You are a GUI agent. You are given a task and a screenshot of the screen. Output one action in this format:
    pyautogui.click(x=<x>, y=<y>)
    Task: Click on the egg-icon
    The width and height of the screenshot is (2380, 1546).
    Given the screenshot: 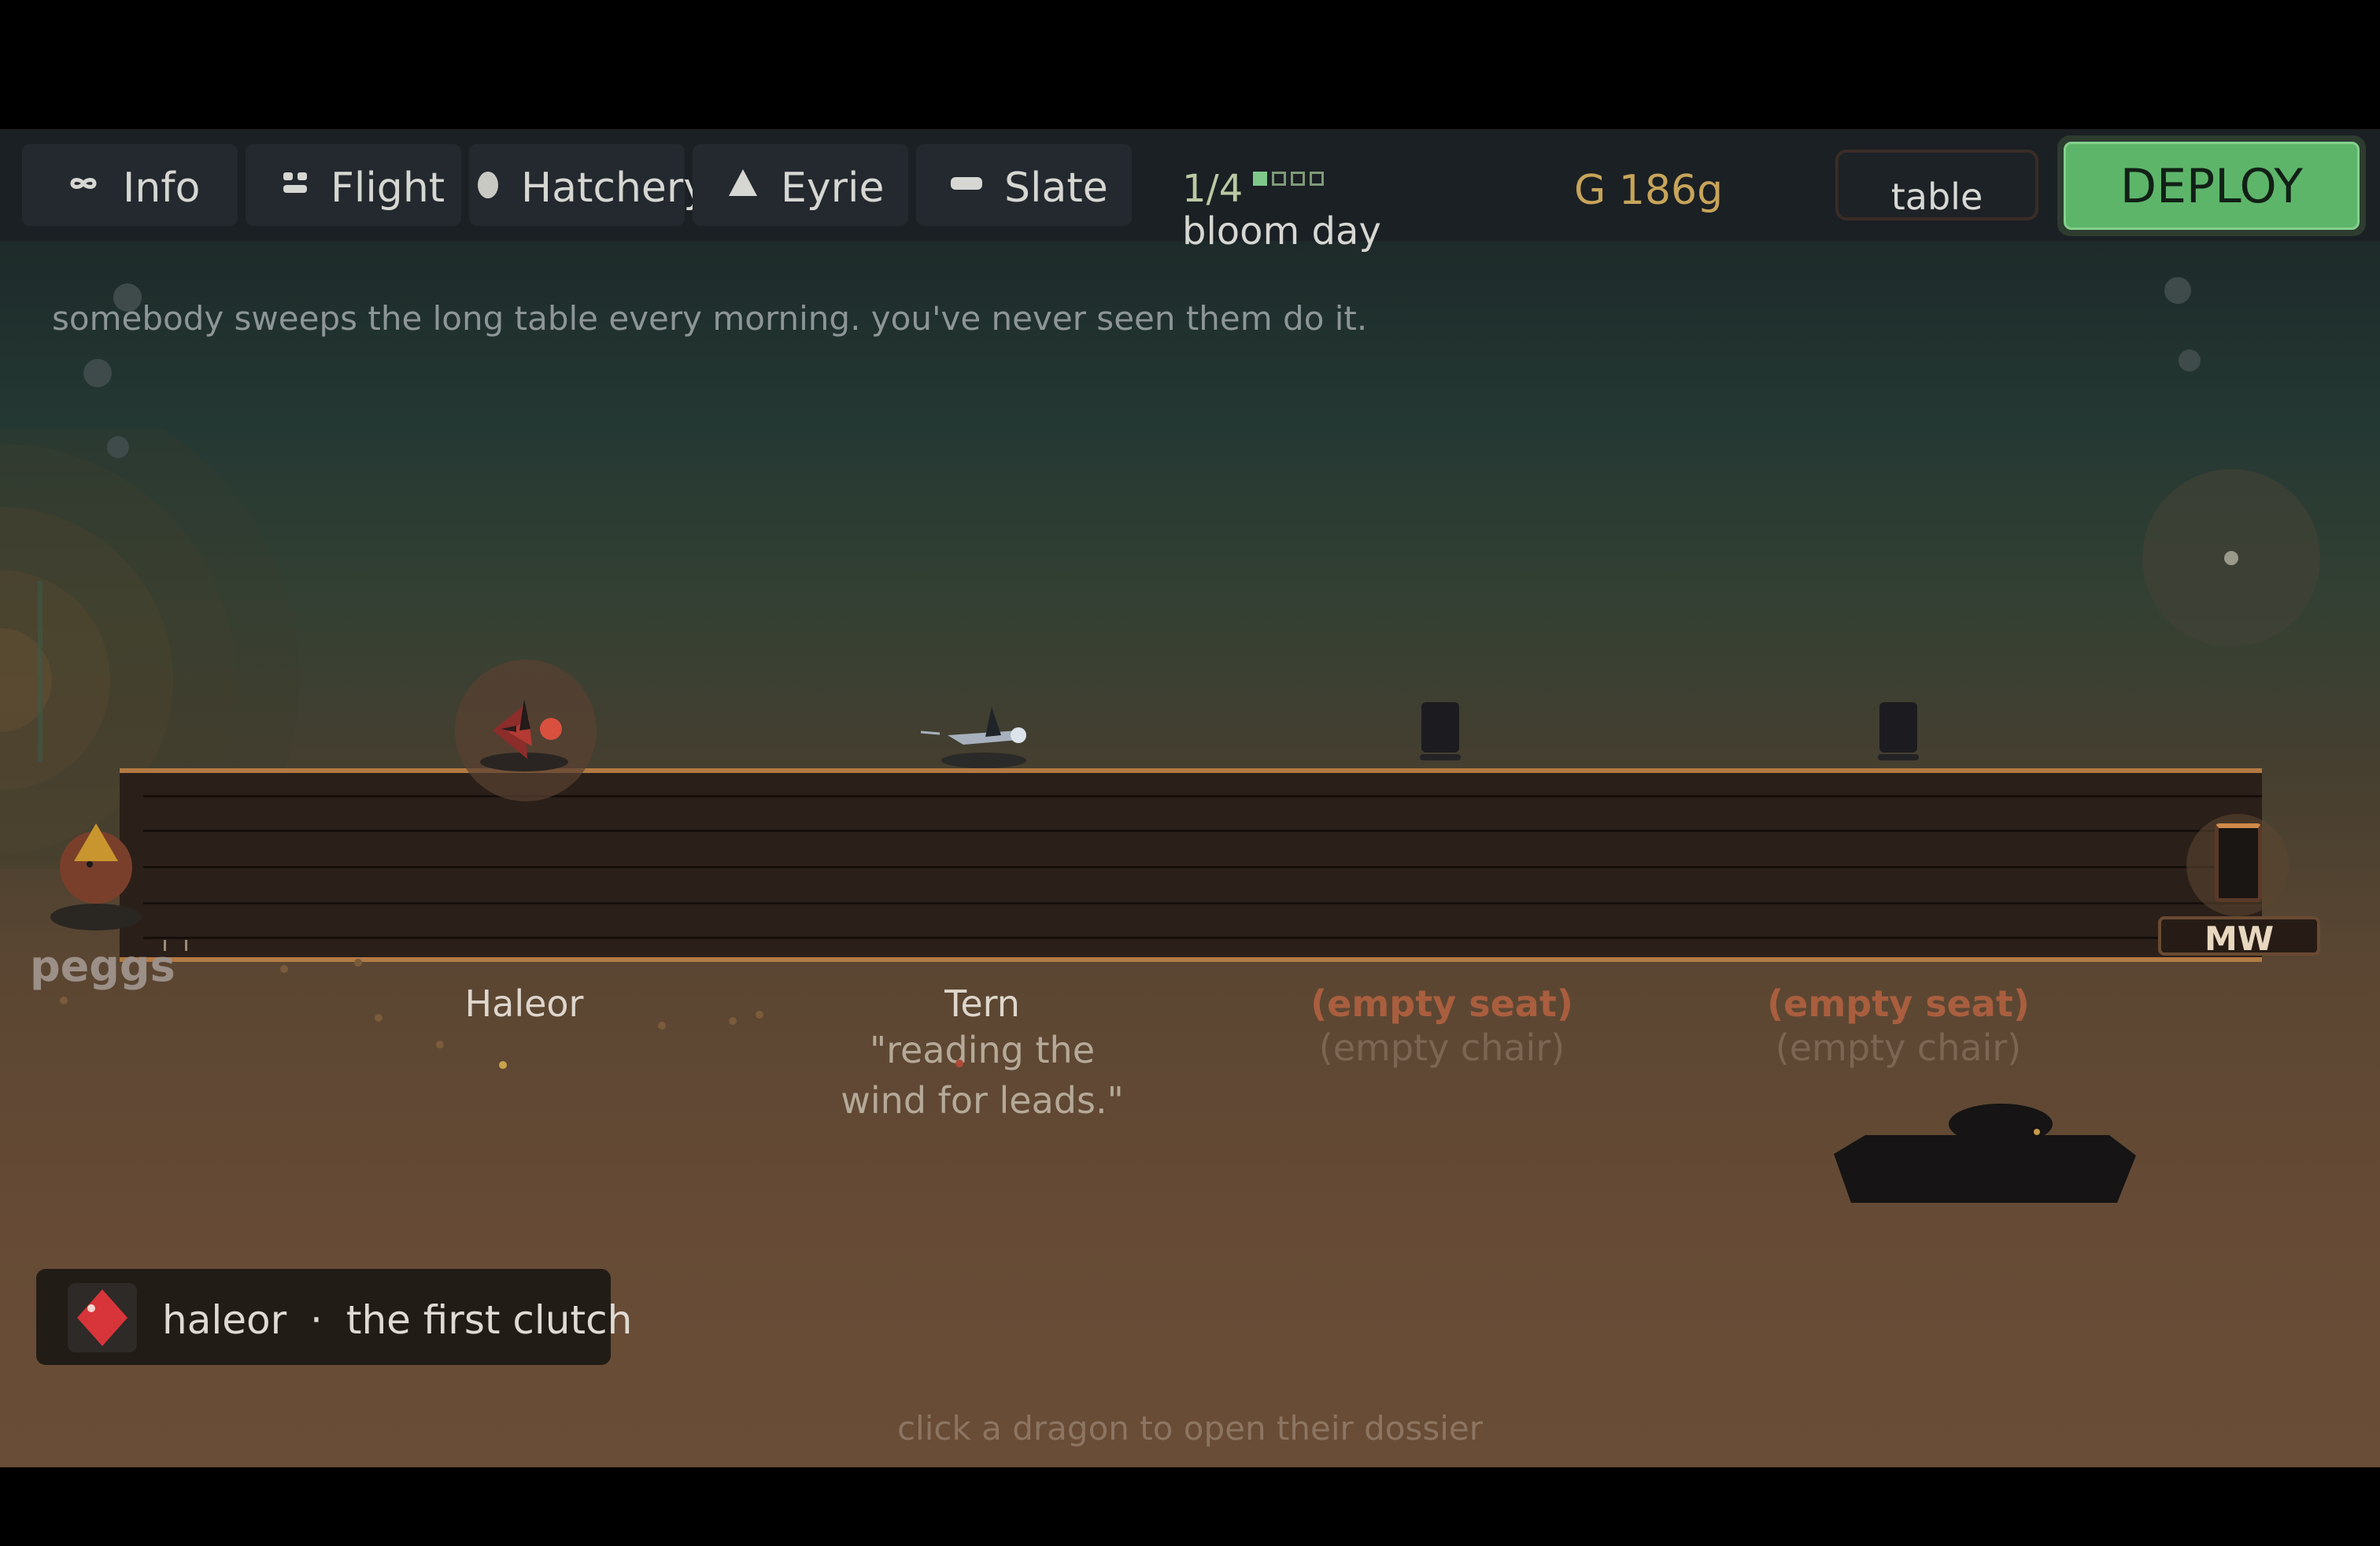 What is the action you would take?
    pyautogui.click(x=488, y=185)
    